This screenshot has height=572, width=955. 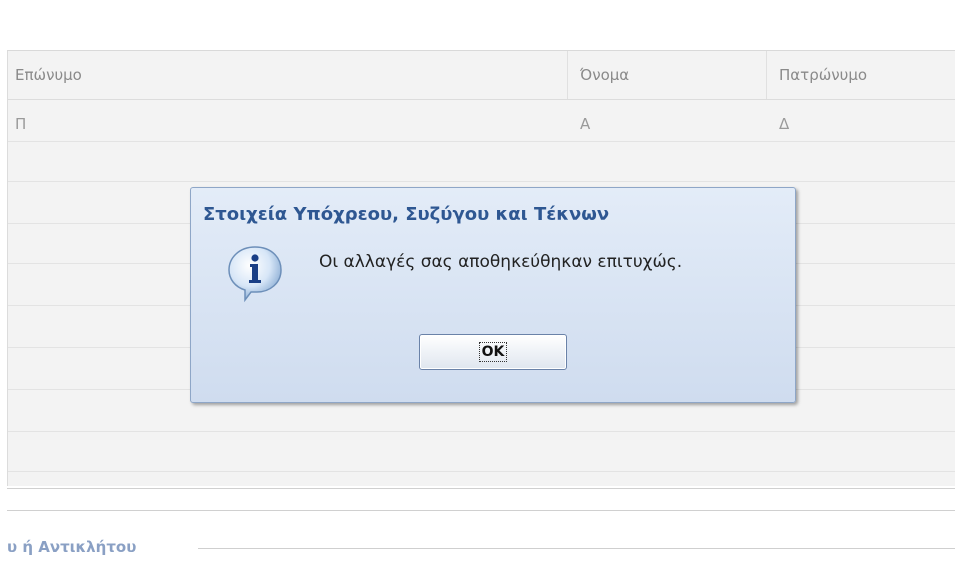 What do you see at coordinates (501, 262) in the screenshot?
I see `dialog-message: Οι αλλαγές σας αποθηκεύθηκαν επιτυχώς.` at bounding box center [501, 262].